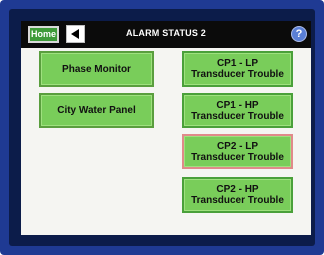  I want to click on cp2-lp-line2: Transducer Trouble, so click(237, 157).